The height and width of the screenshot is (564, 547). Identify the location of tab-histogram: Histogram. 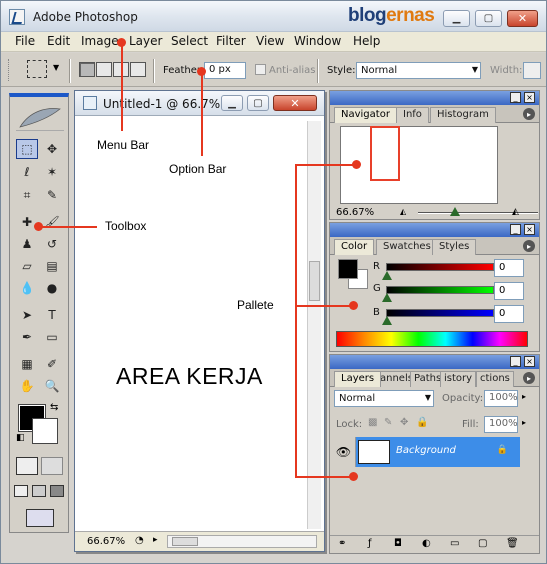
(463, 115).